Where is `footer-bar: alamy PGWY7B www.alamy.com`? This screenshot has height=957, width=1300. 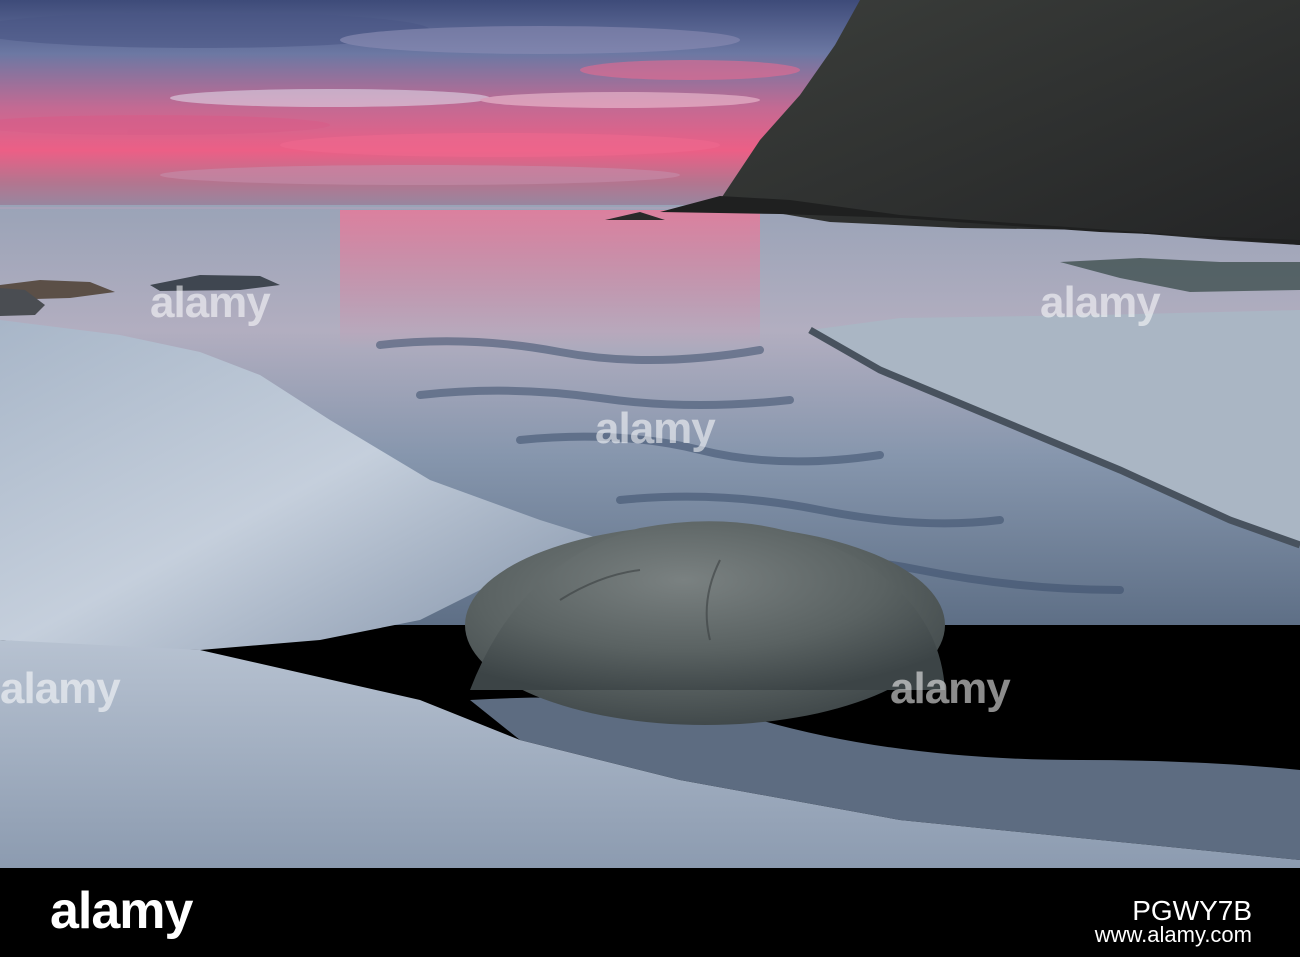 footer-bar: alamy PGWY7B www.alamy.com is located at coordinates (650, 912).